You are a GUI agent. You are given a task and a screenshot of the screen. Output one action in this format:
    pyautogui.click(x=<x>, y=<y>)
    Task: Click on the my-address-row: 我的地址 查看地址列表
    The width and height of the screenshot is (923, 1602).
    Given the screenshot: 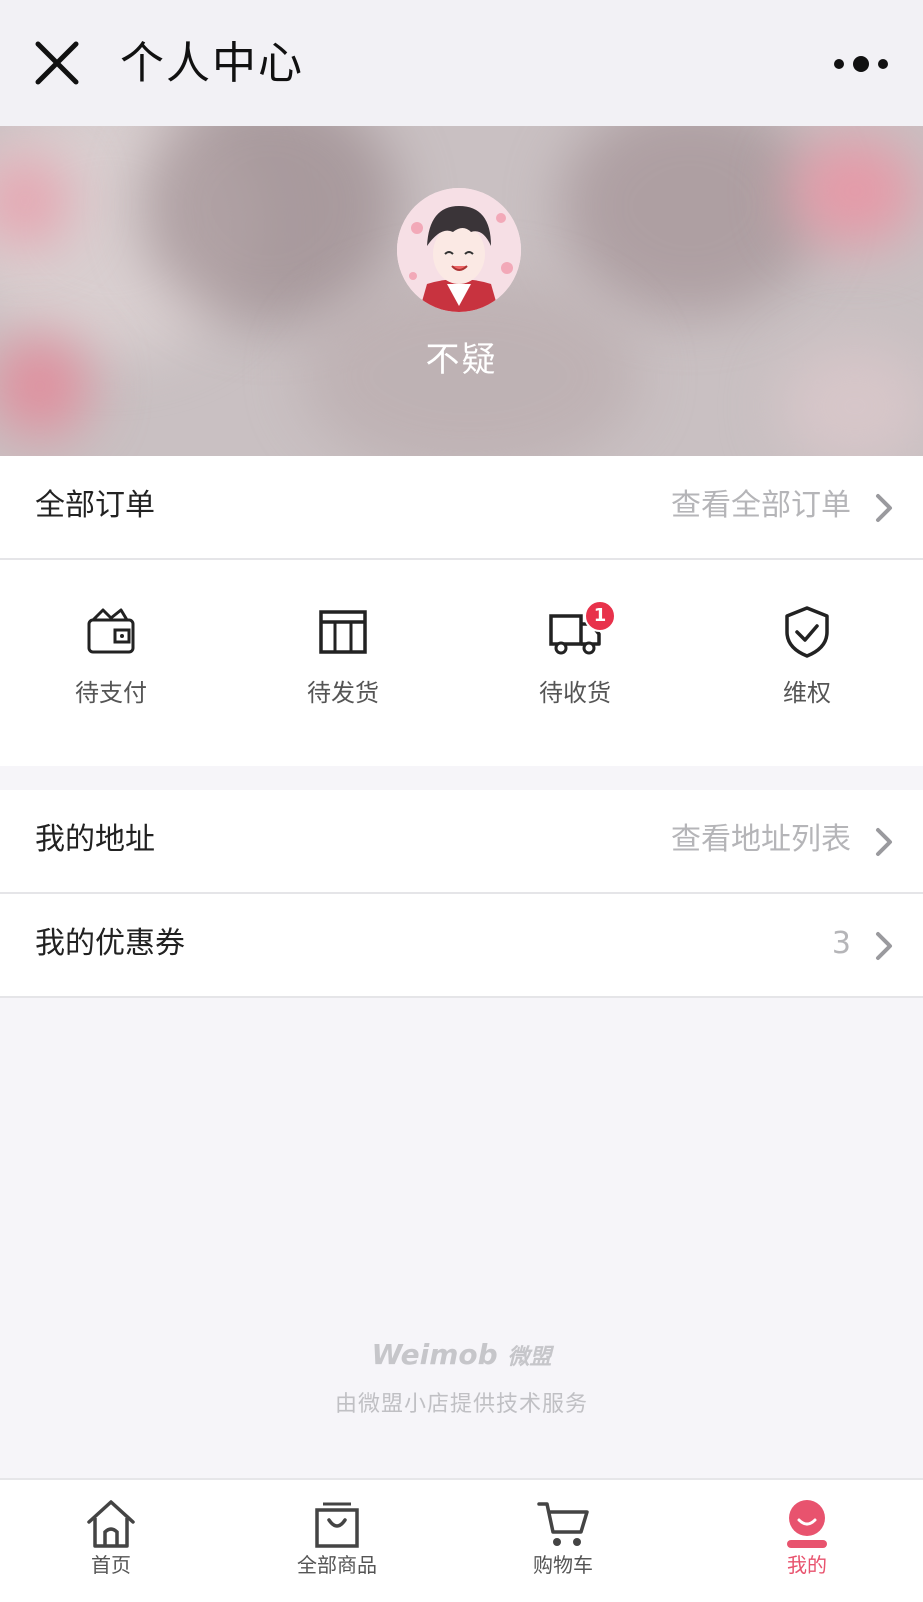 What is the action you would take?
    pyautogui.click(x=461, y=841)
    